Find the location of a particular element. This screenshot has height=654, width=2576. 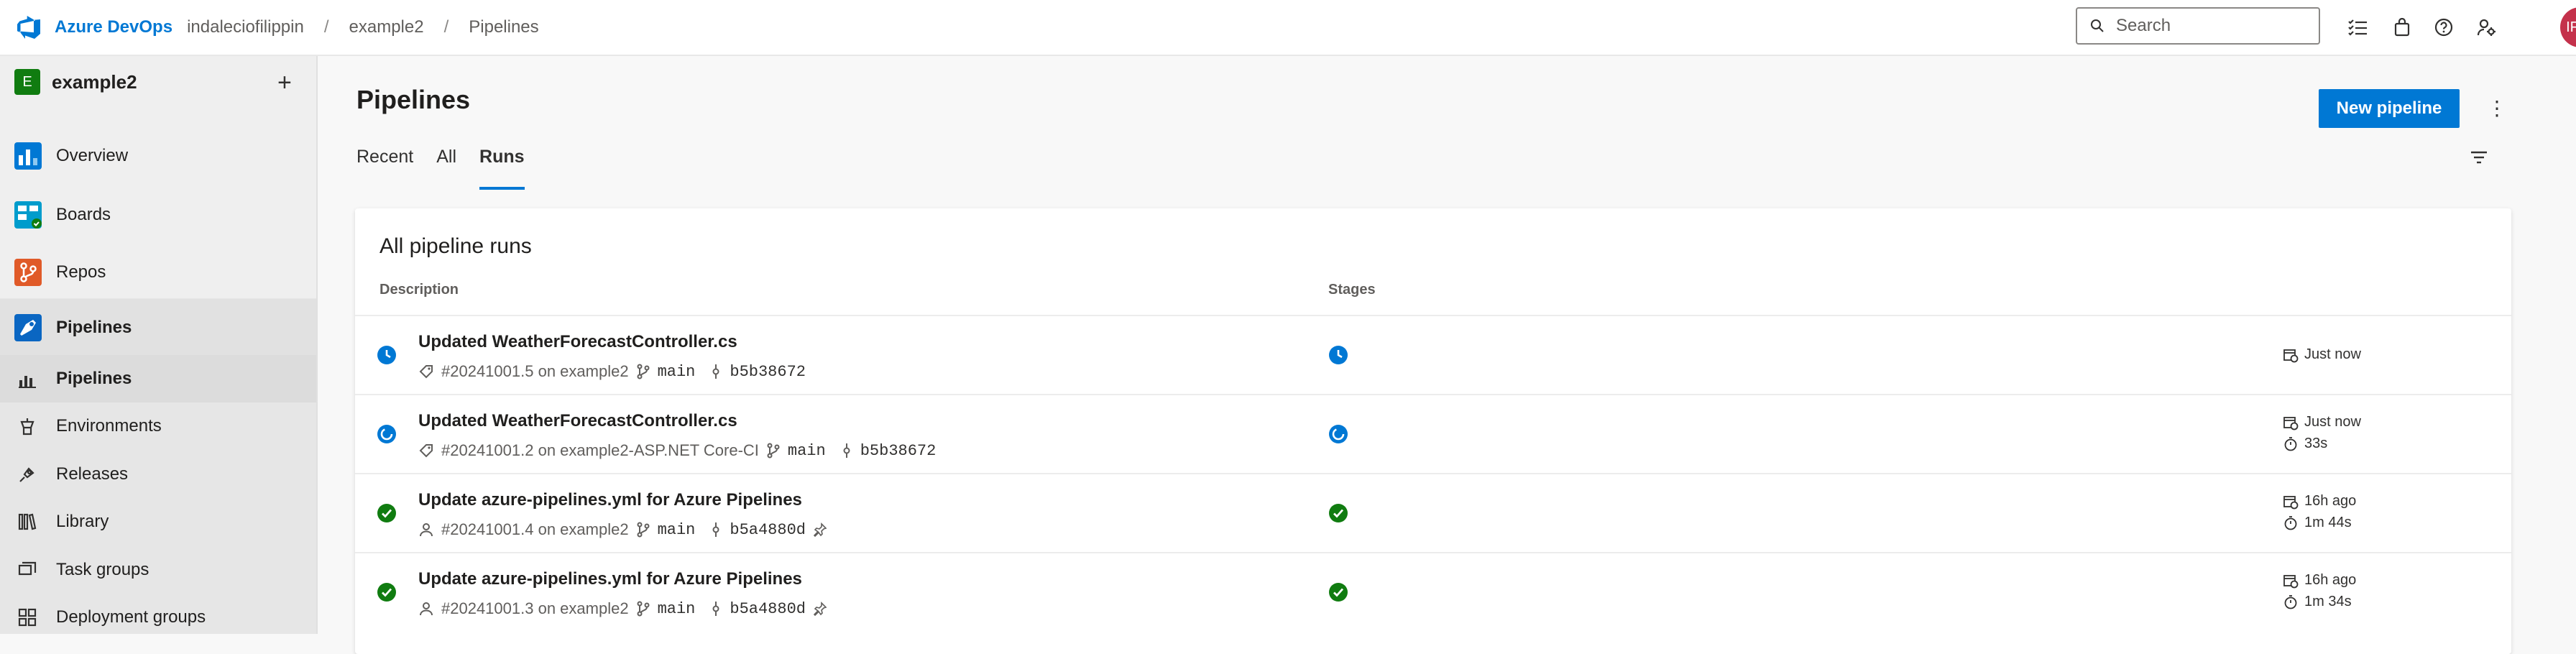

sidebar-subitem-pipelines: Pipelines is located at coordinates (158, 378).